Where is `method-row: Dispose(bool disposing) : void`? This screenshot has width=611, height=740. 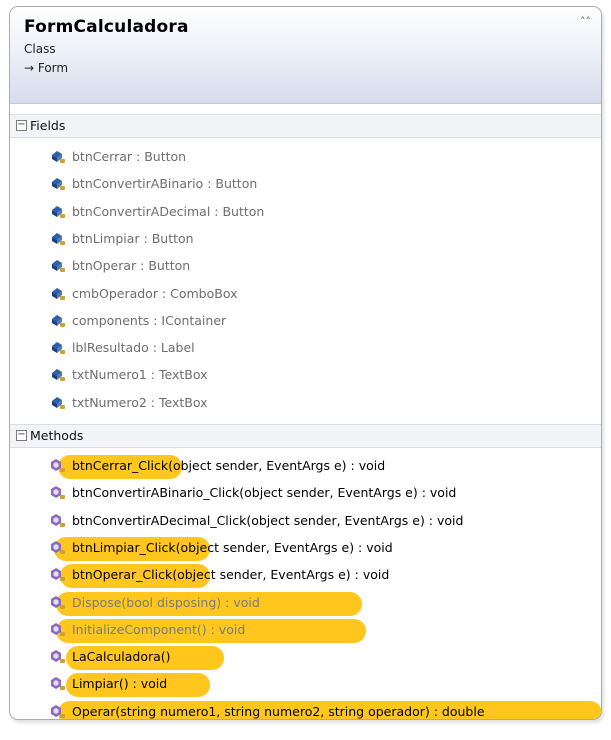 method-row: Dispose(bool disposing) : void is located at coordinates (305, 603).